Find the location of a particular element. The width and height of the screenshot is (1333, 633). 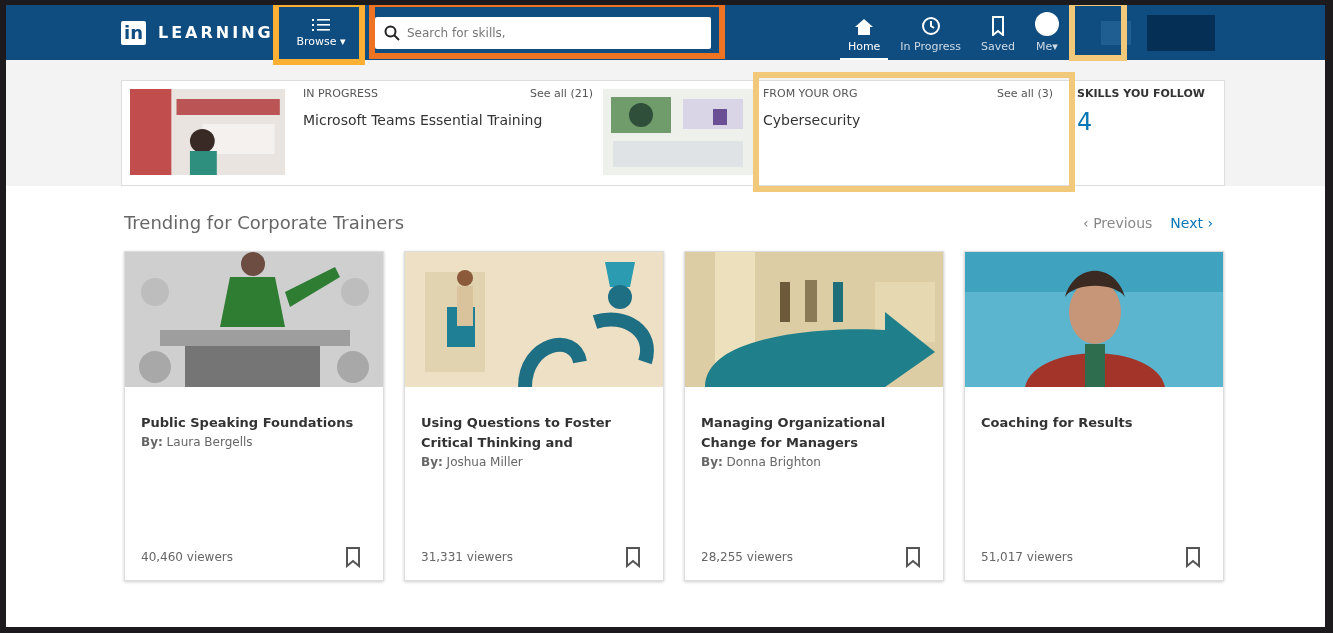

course-card: Coaching for Results 51,017 viewers is located at coordinates (1094, 416).